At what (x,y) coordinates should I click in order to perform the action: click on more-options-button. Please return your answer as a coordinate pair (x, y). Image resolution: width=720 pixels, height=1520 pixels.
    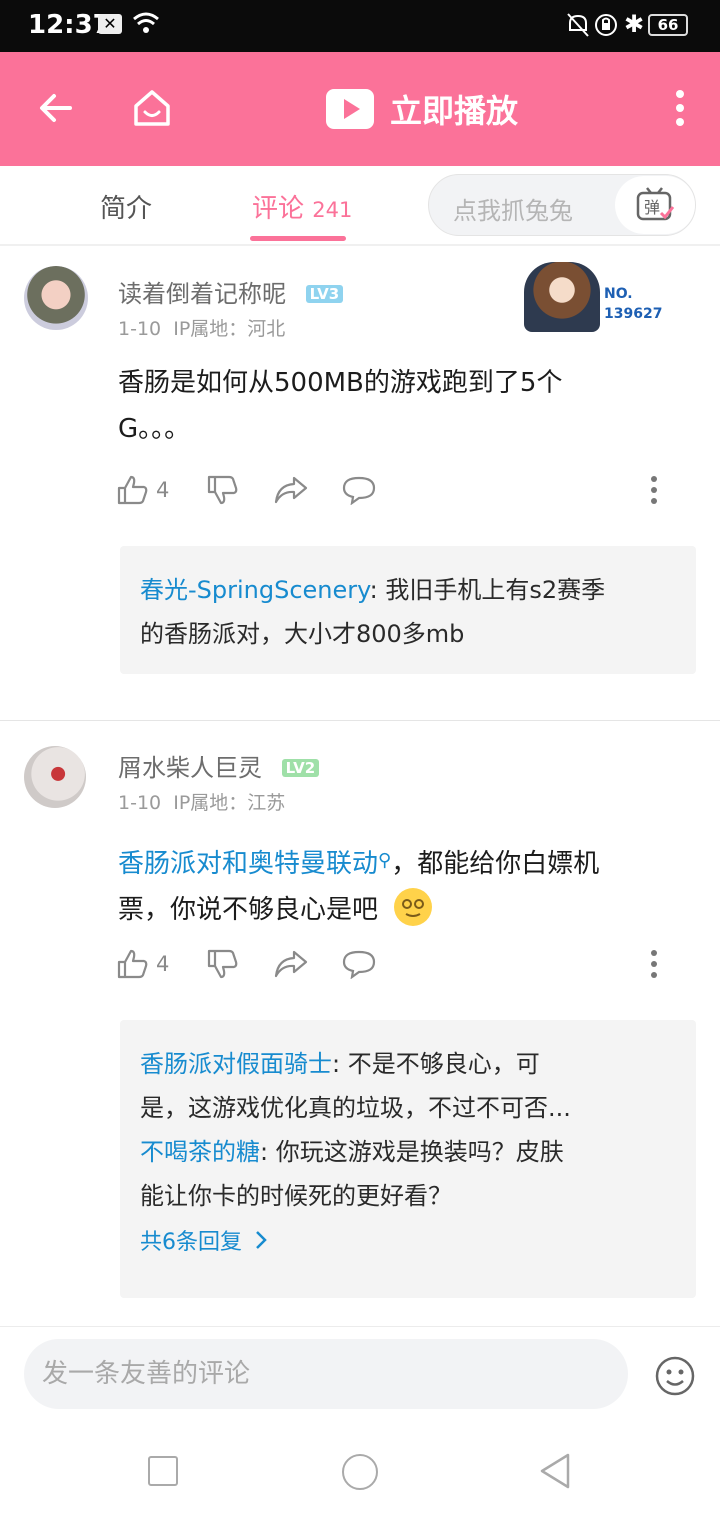
    Looking at the image, I should click on (680, 108).